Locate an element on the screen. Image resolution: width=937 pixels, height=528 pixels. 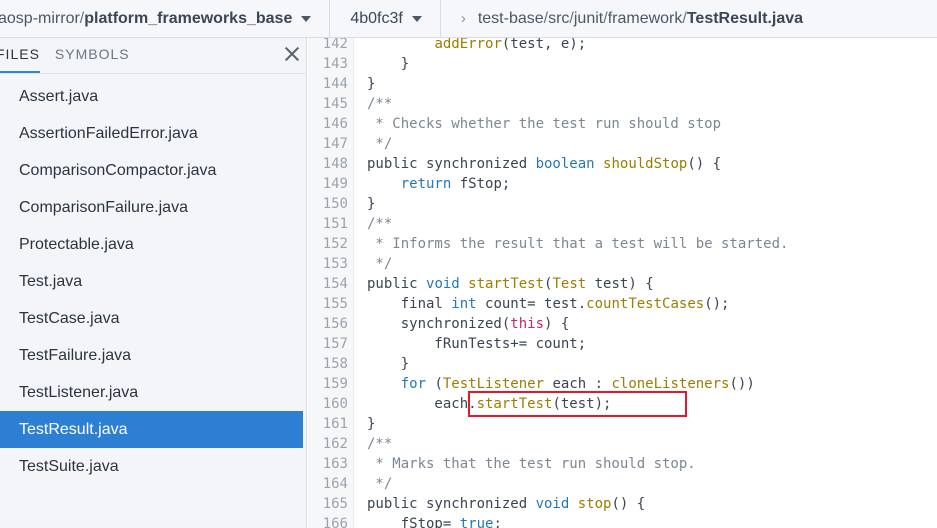
line-number: 157 is located at coordinates (328, 344).